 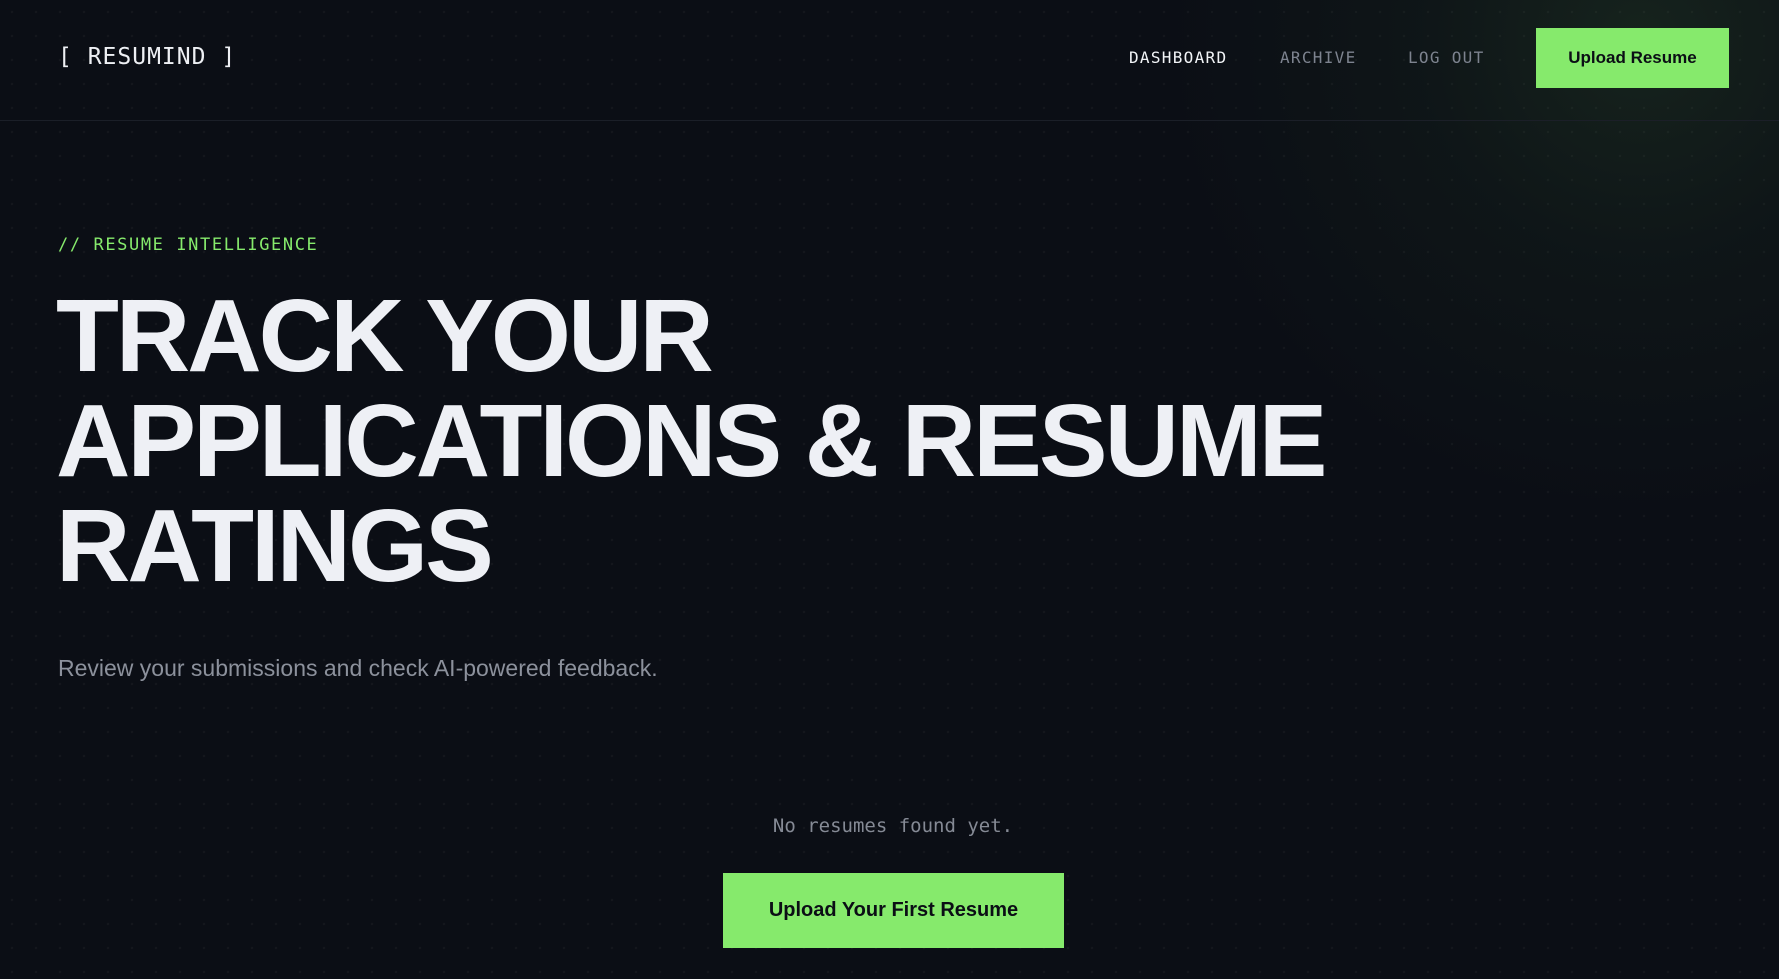 What do you see at coordinates (275, 545) in the screenshot?
I see `page-title-line: RATINGS` at bounding box center [275, 545].